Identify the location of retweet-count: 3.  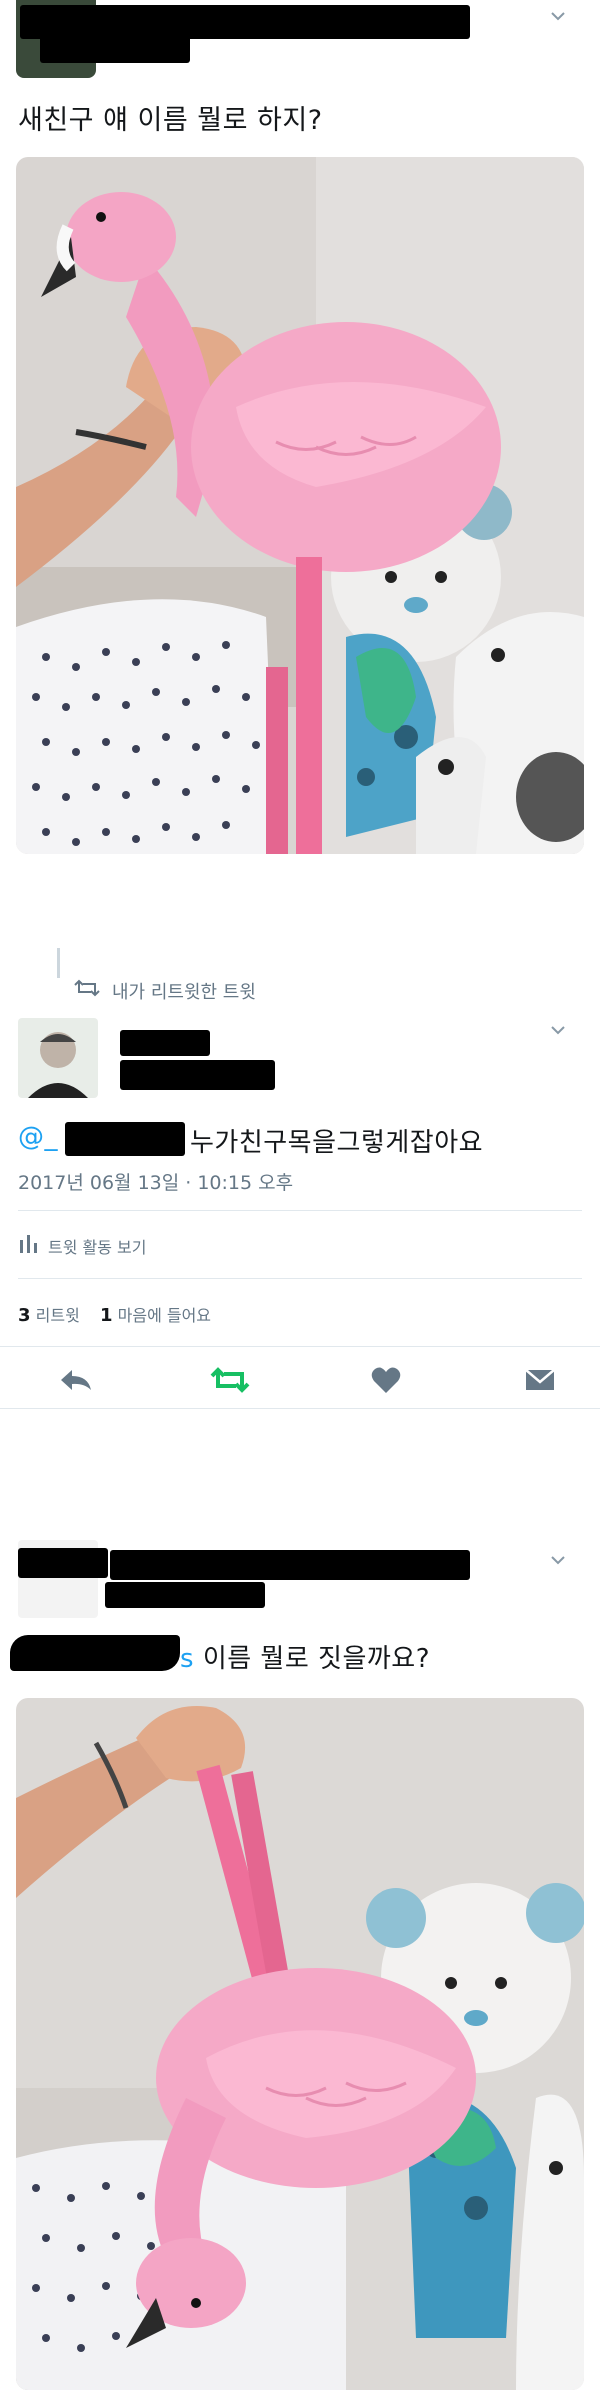
(24, 1315).